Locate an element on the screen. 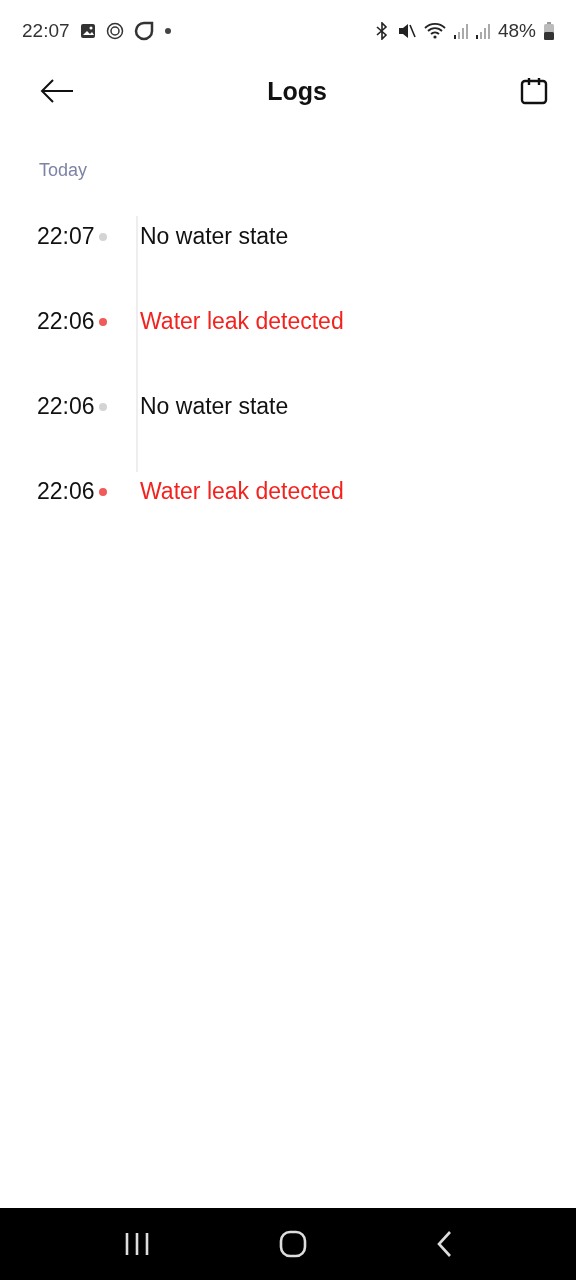 This screenshot has height=1280, width=576. dot-icon is located at coordinates (167, 31).